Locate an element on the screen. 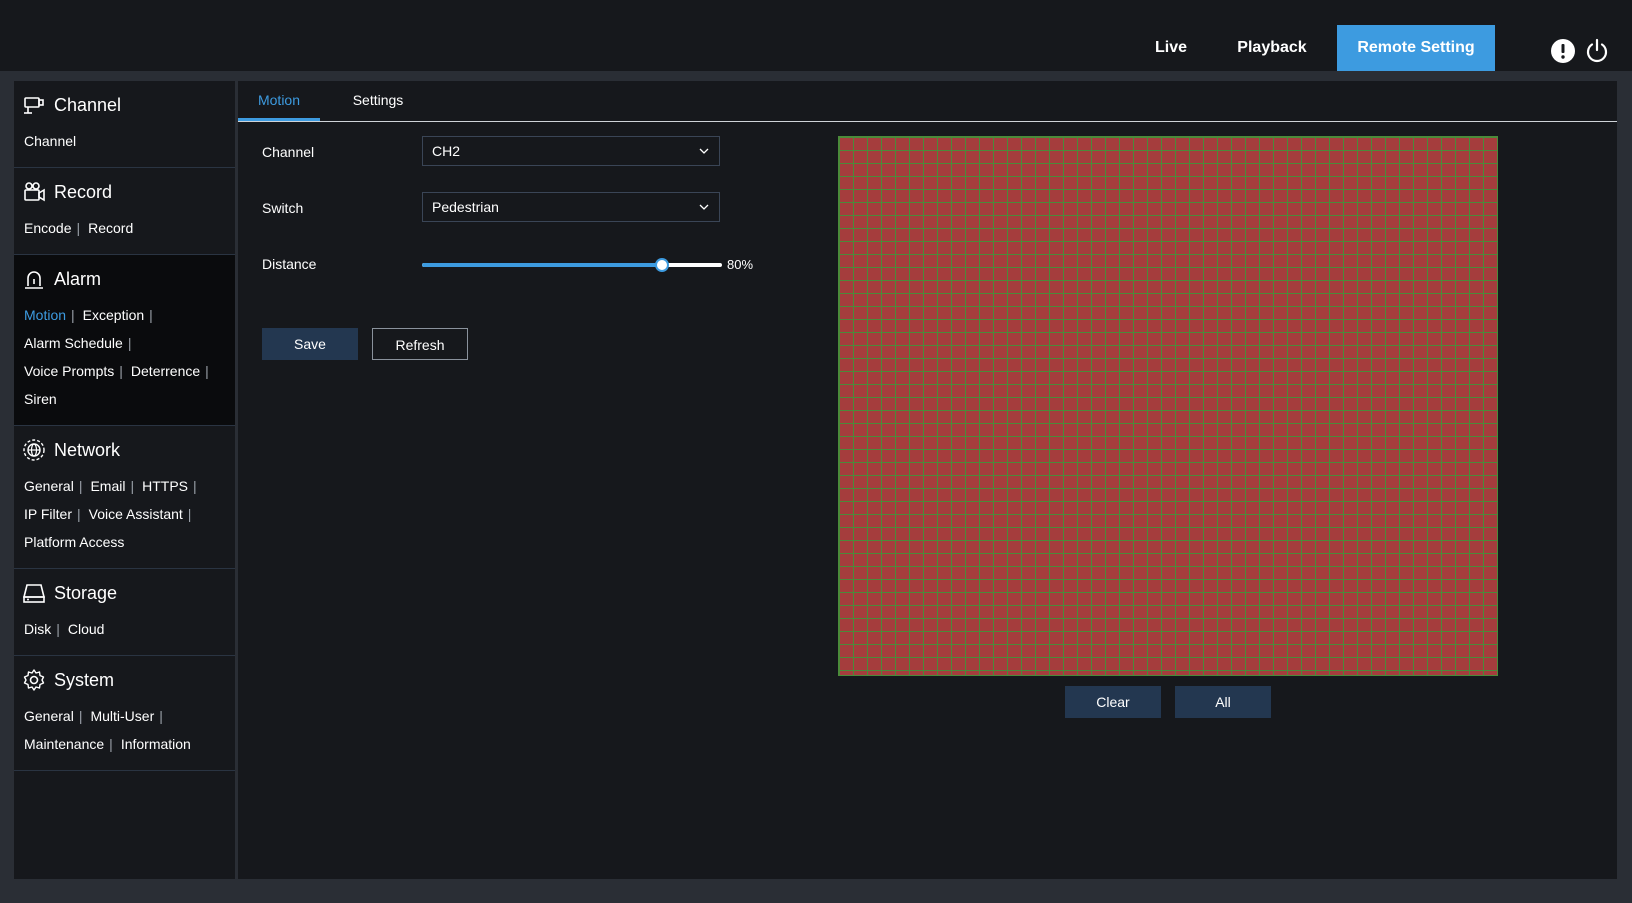 This screenshot has height=903, width=1632. distance-label: Distance is located at coordinates (289, 264).